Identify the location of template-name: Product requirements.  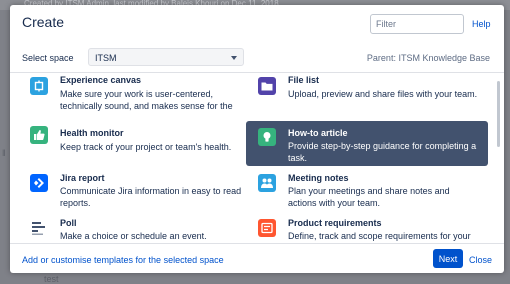
(335, 223).